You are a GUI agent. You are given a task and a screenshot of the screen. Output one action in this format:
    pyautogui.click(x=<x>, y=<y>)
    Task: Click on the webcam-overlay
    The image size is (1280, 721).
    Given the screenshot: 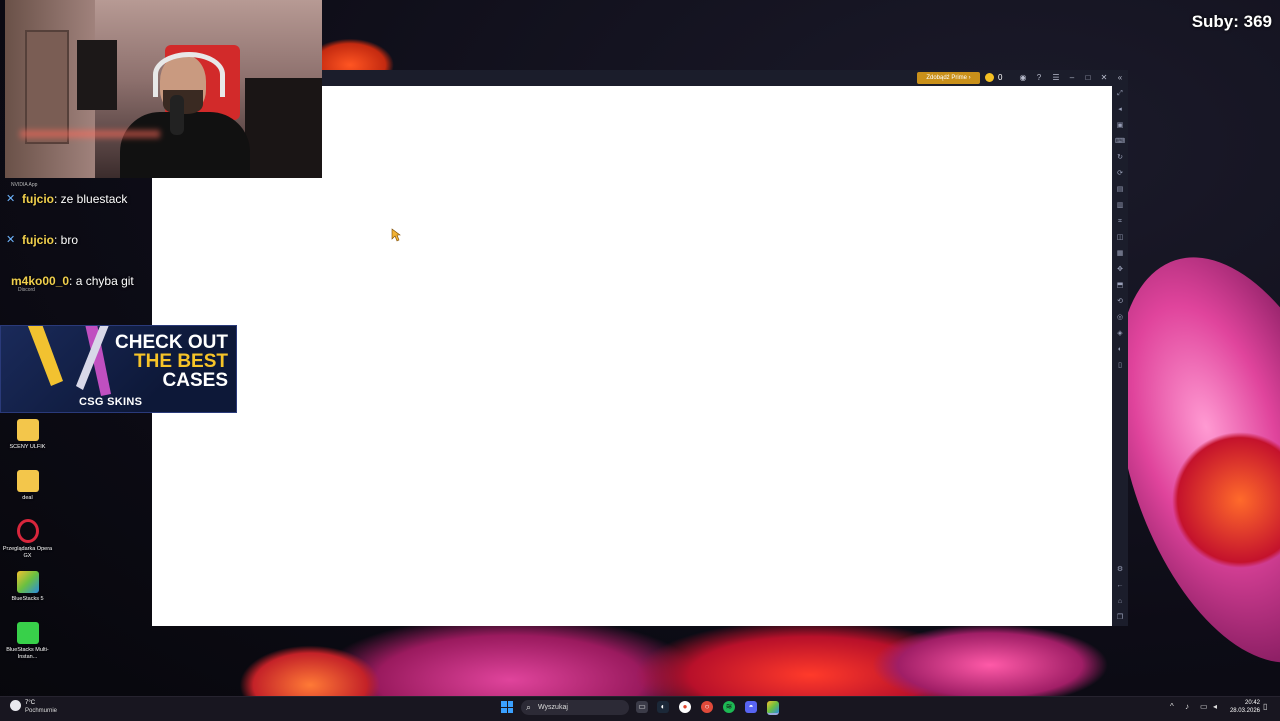 What is the action you would take?
    pyautogui.click(x=163, y=89)
    